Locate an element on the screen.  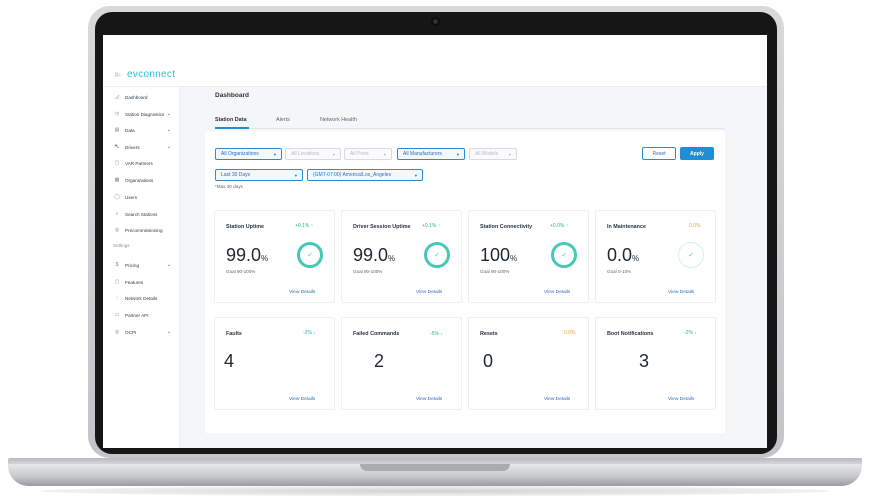
sidebar-item-label: Features is located at coordinates (134, 282).